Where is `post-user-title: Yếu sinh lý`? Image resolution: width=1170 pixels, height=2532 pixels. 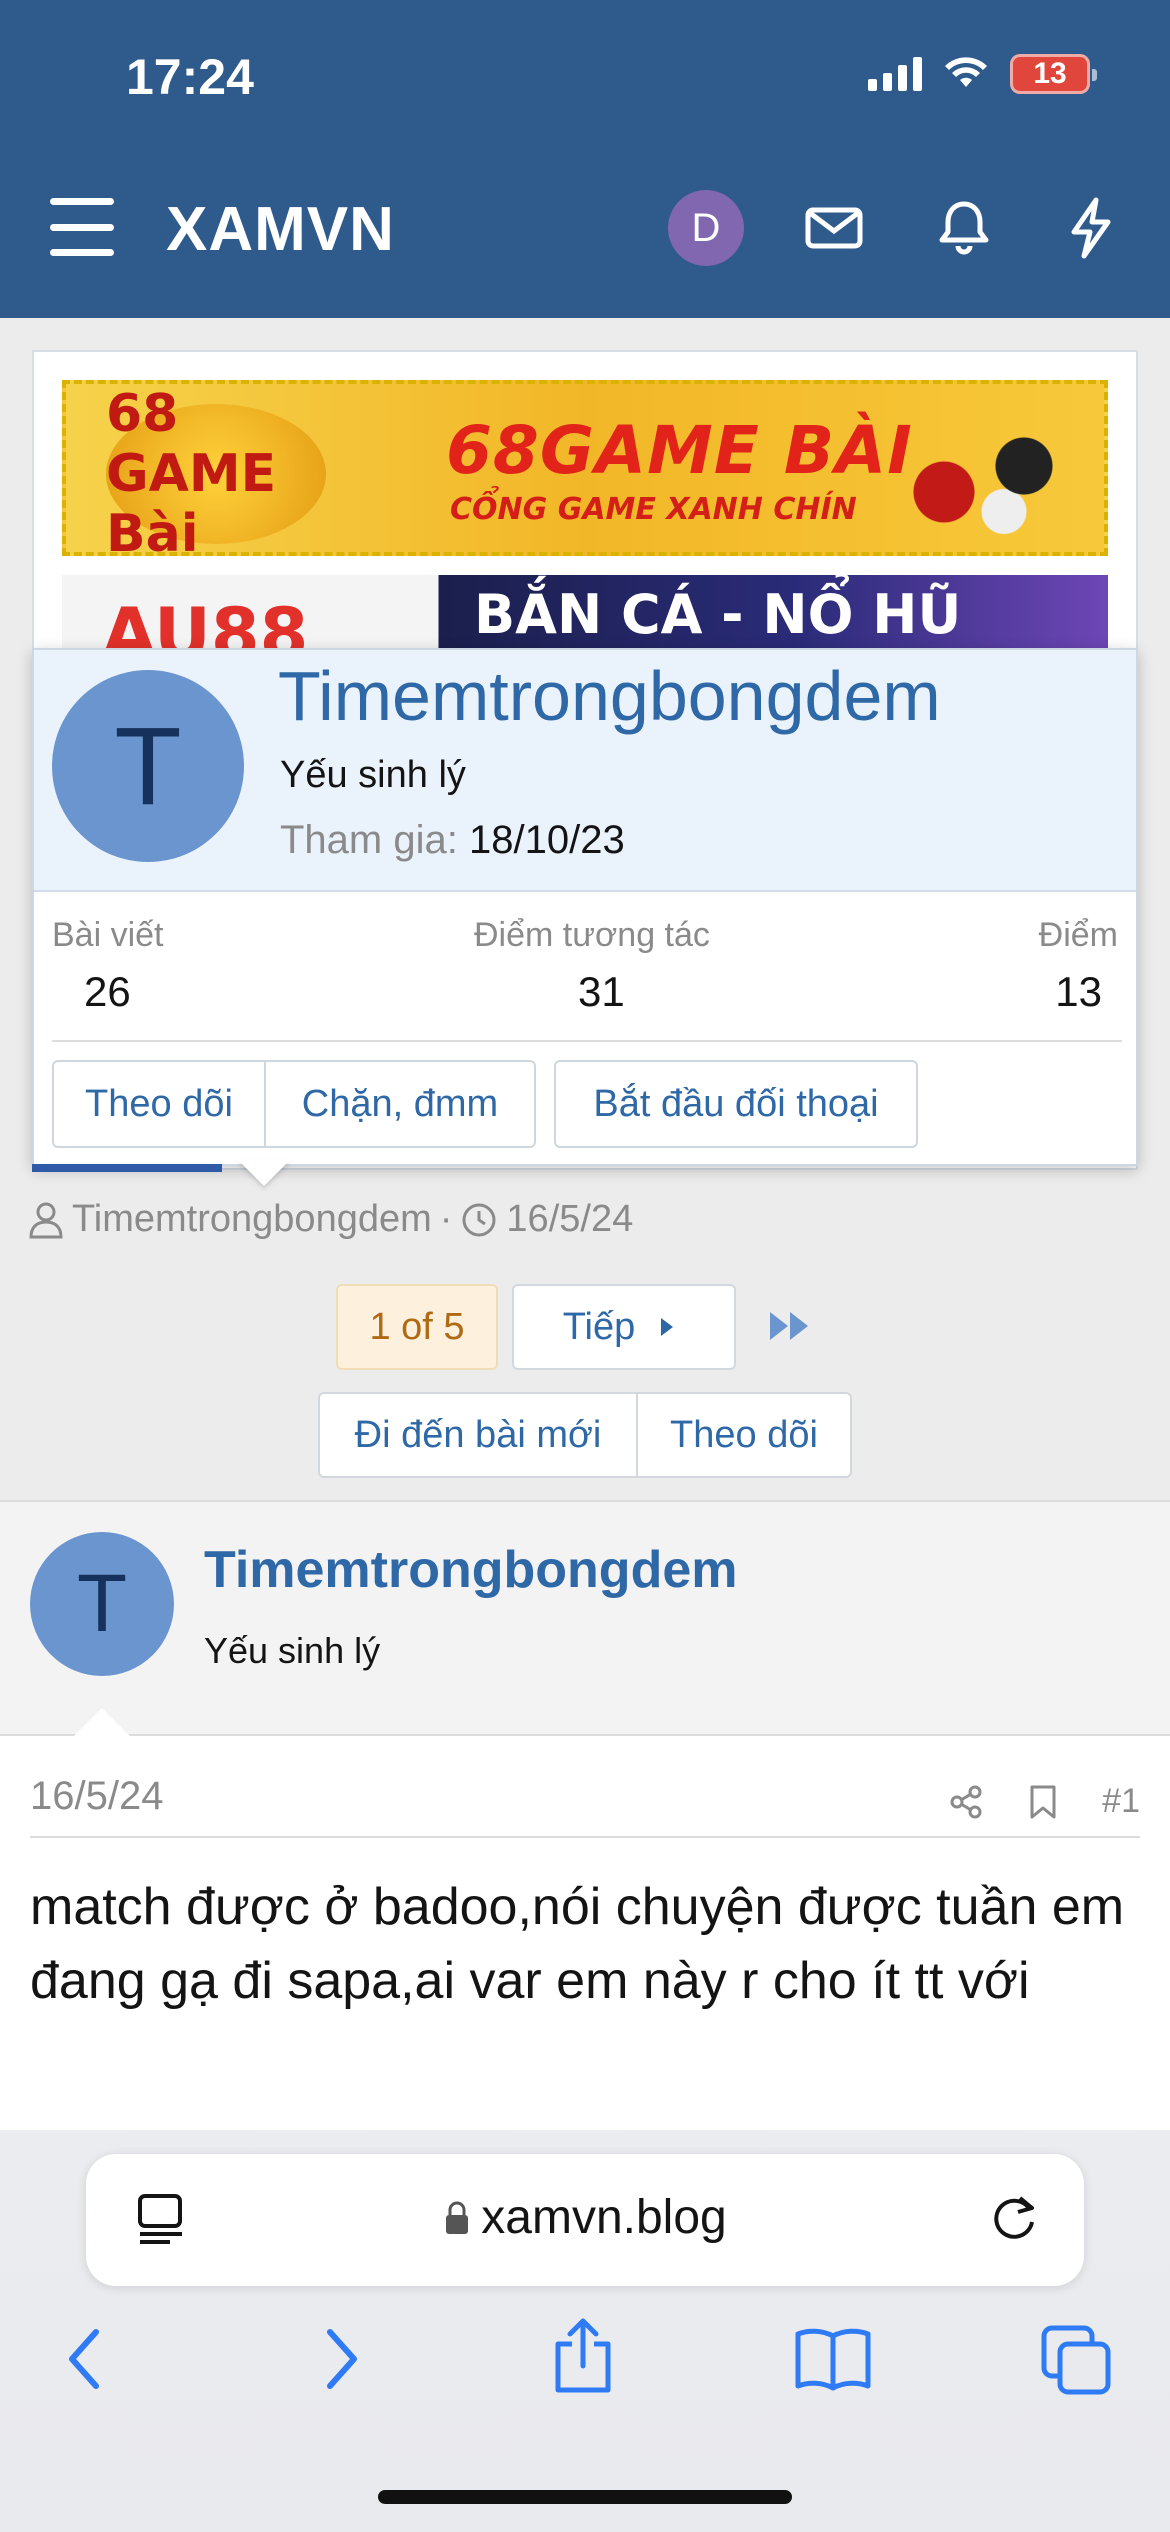
post-user-title: Yếu sinh lý is located at coordinates (292, 1650).